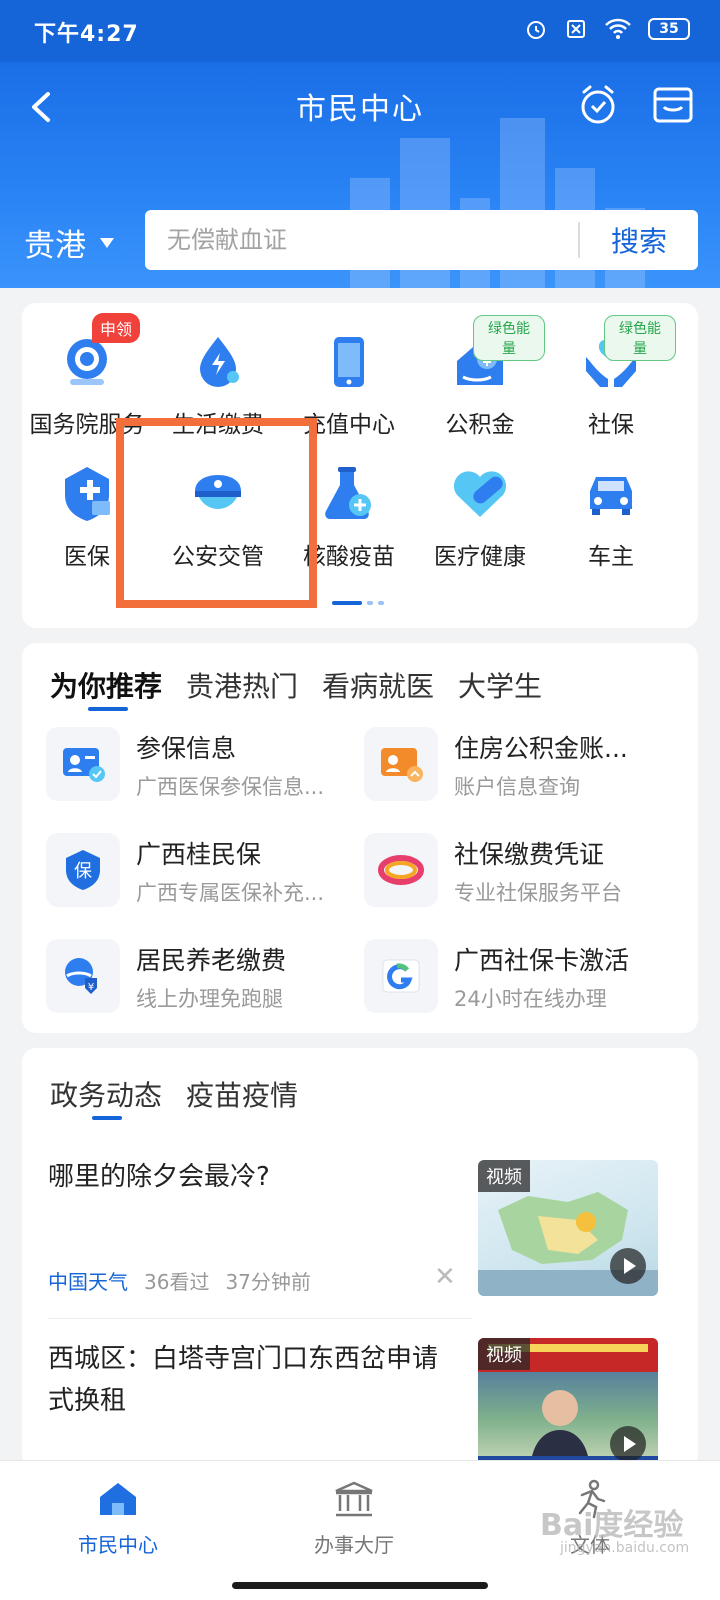 This screenshot has width=720, height=1600. Describe the element at coordinates (55, 246) in the screenshot. I see `city-name: 贵港` at that location.